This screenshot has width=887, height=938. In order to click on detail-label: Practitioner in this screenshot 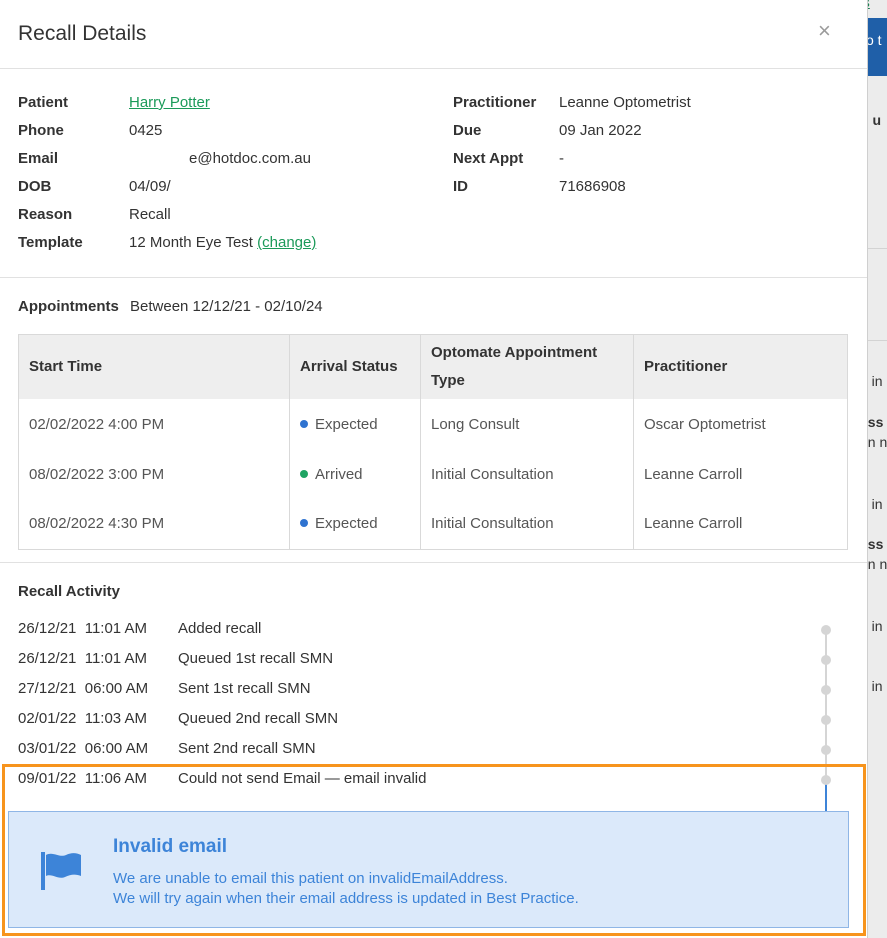, I will do `click(495, 102)`.